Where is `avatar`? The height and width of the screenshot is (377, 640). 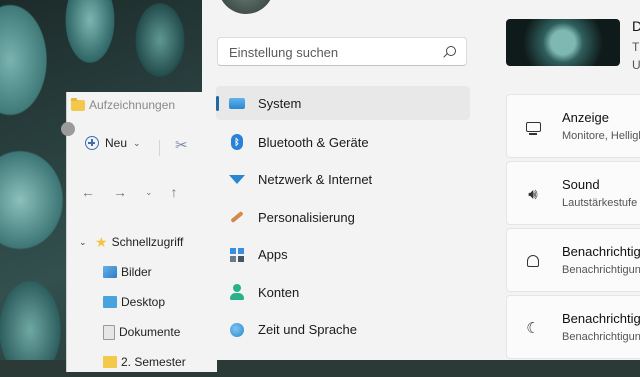 avatar is located at coordinates (246, 7).